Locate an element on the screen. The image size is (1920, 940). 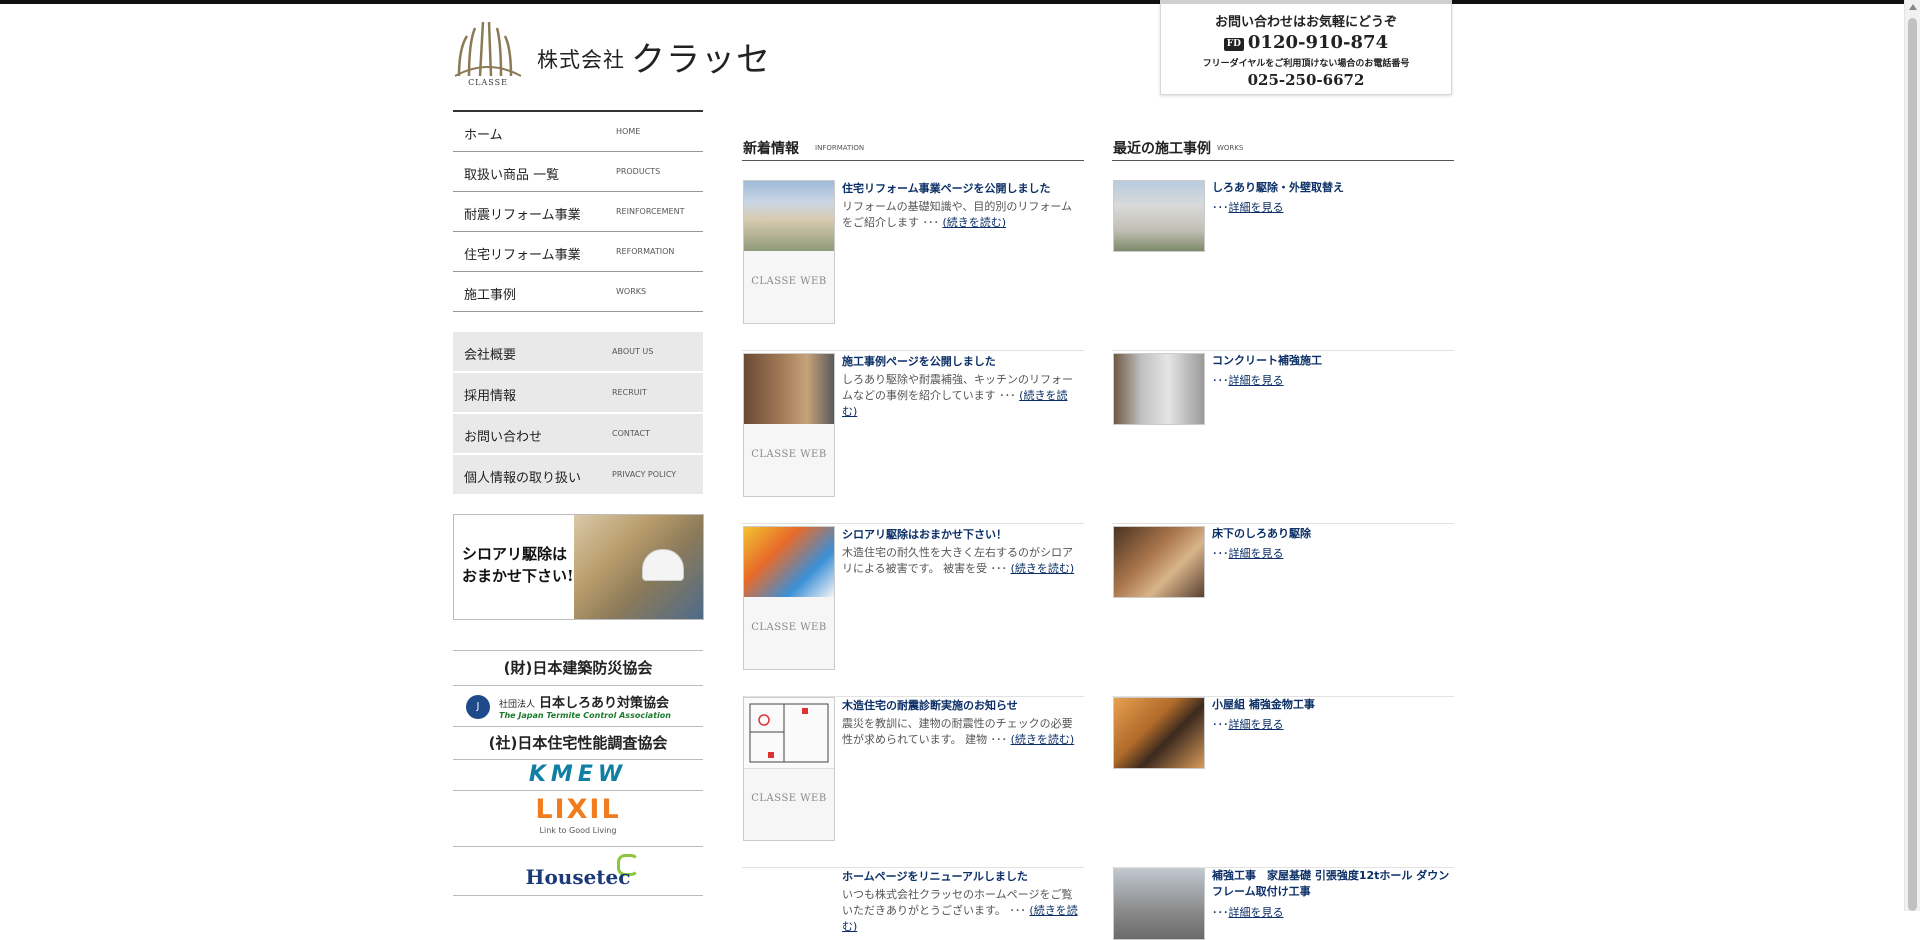
banner-line1: シロアリ駆除は is located at coordinates (515, 554).